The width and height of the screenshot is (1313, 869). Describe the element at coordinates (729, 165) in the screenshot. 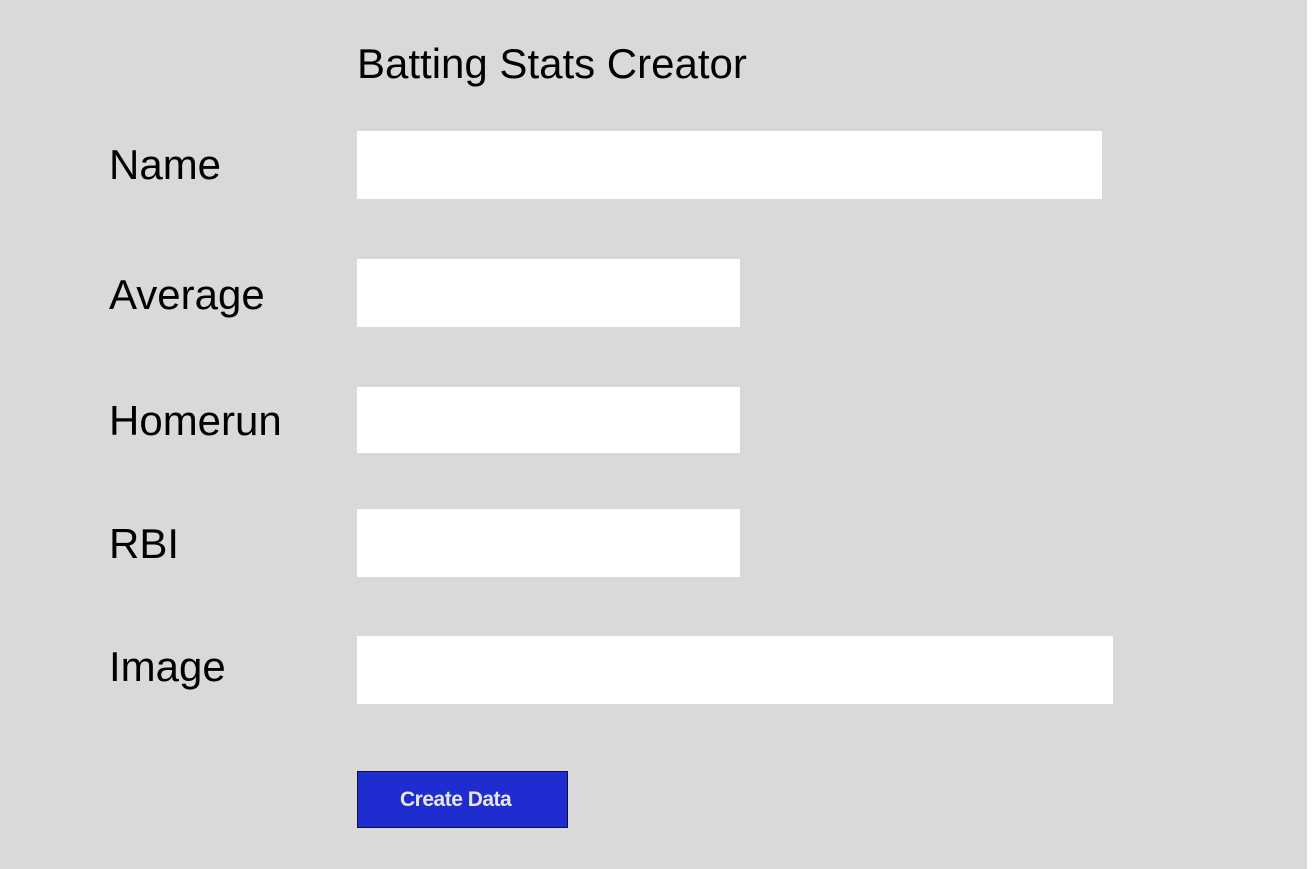

I see `name-input` at that location.